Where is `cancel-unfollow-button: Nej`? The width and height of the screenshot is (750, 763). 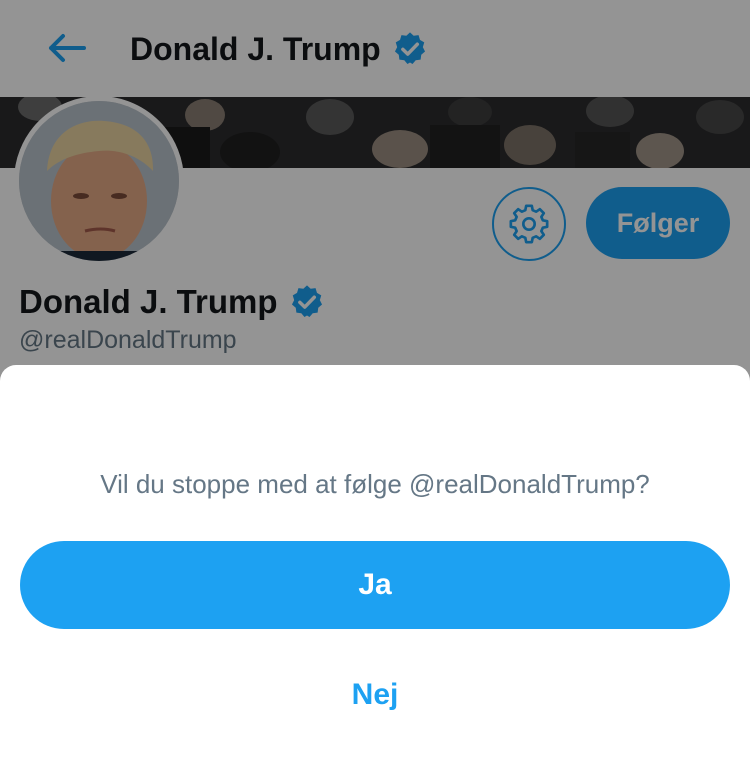 cancel-unfollow-button: Nej is located at coordinates (375, 695).